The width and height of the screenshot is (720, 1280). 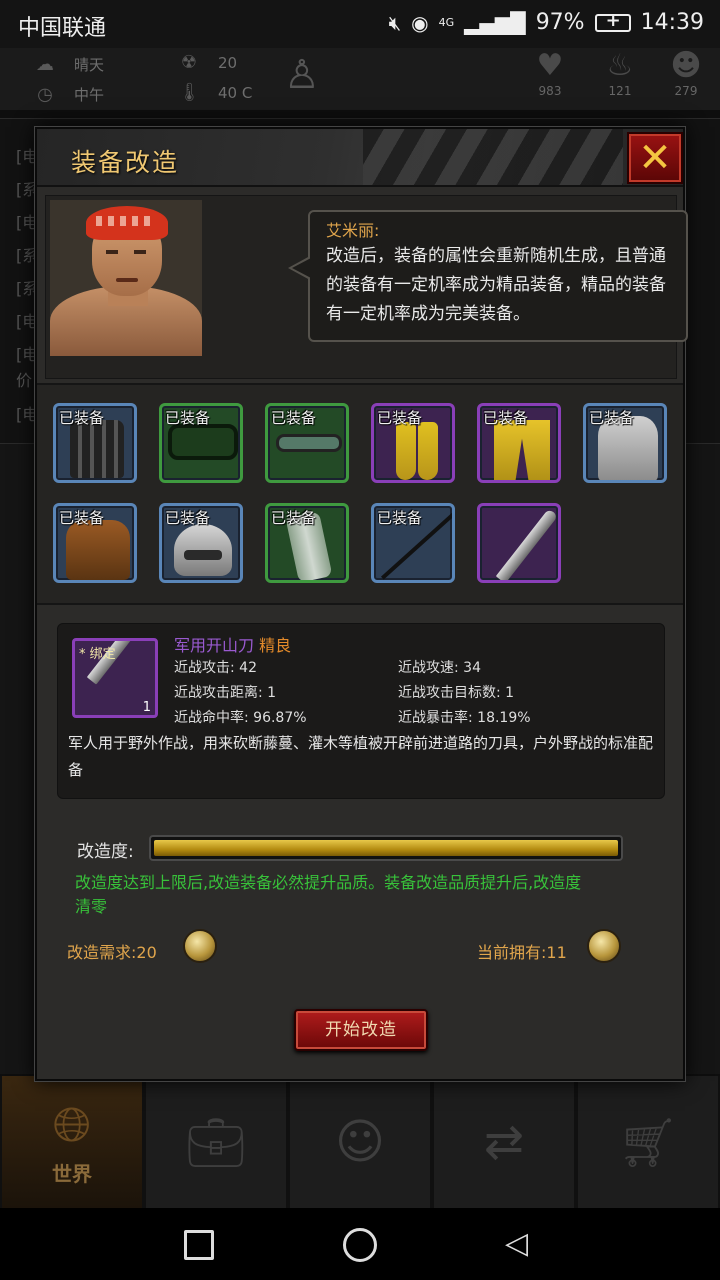 What do you see at coordinates (24, 380) in the screenshot?
I see `log-line: 价` at bounding box center [24, 380].